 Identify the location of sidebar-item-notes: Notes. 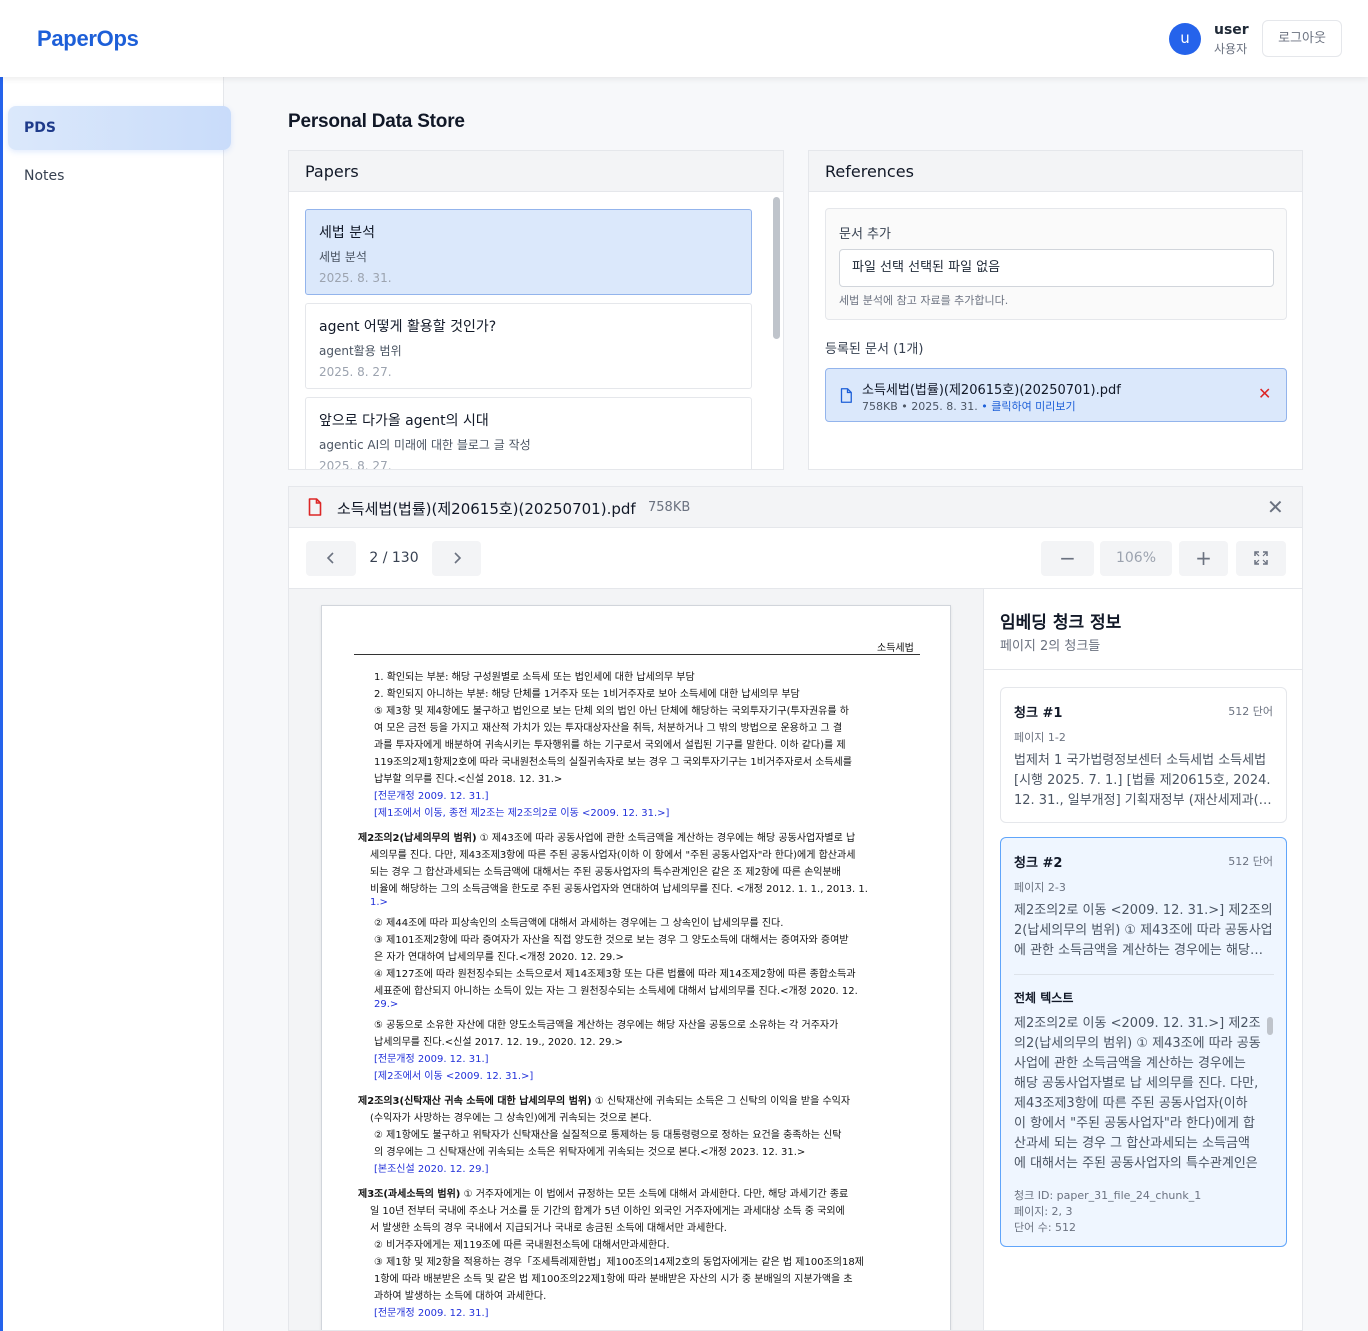
(119, 176).